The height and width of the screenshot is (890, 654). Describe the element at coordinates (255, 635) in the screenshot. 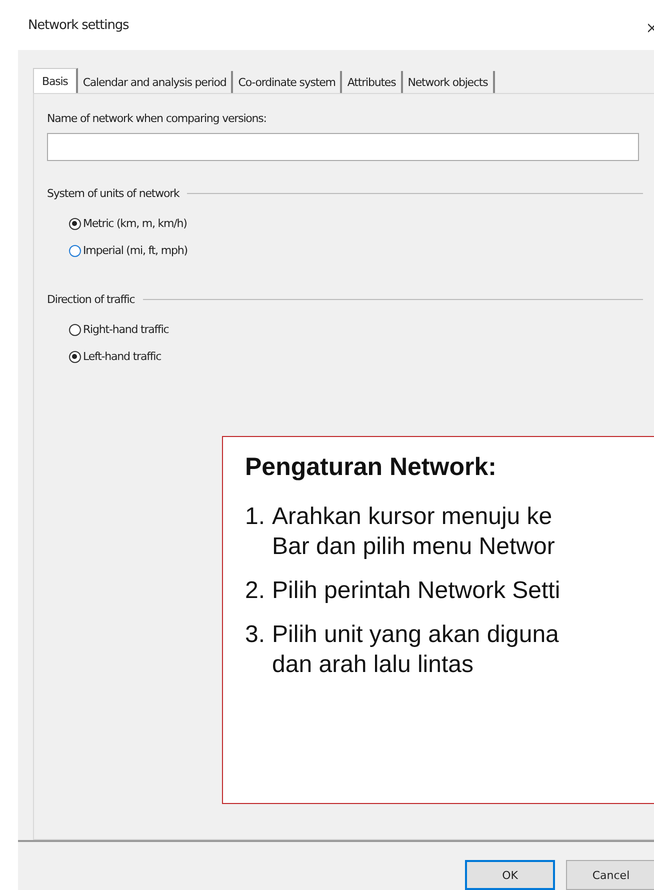

I see `step-number: 3.` at that location.